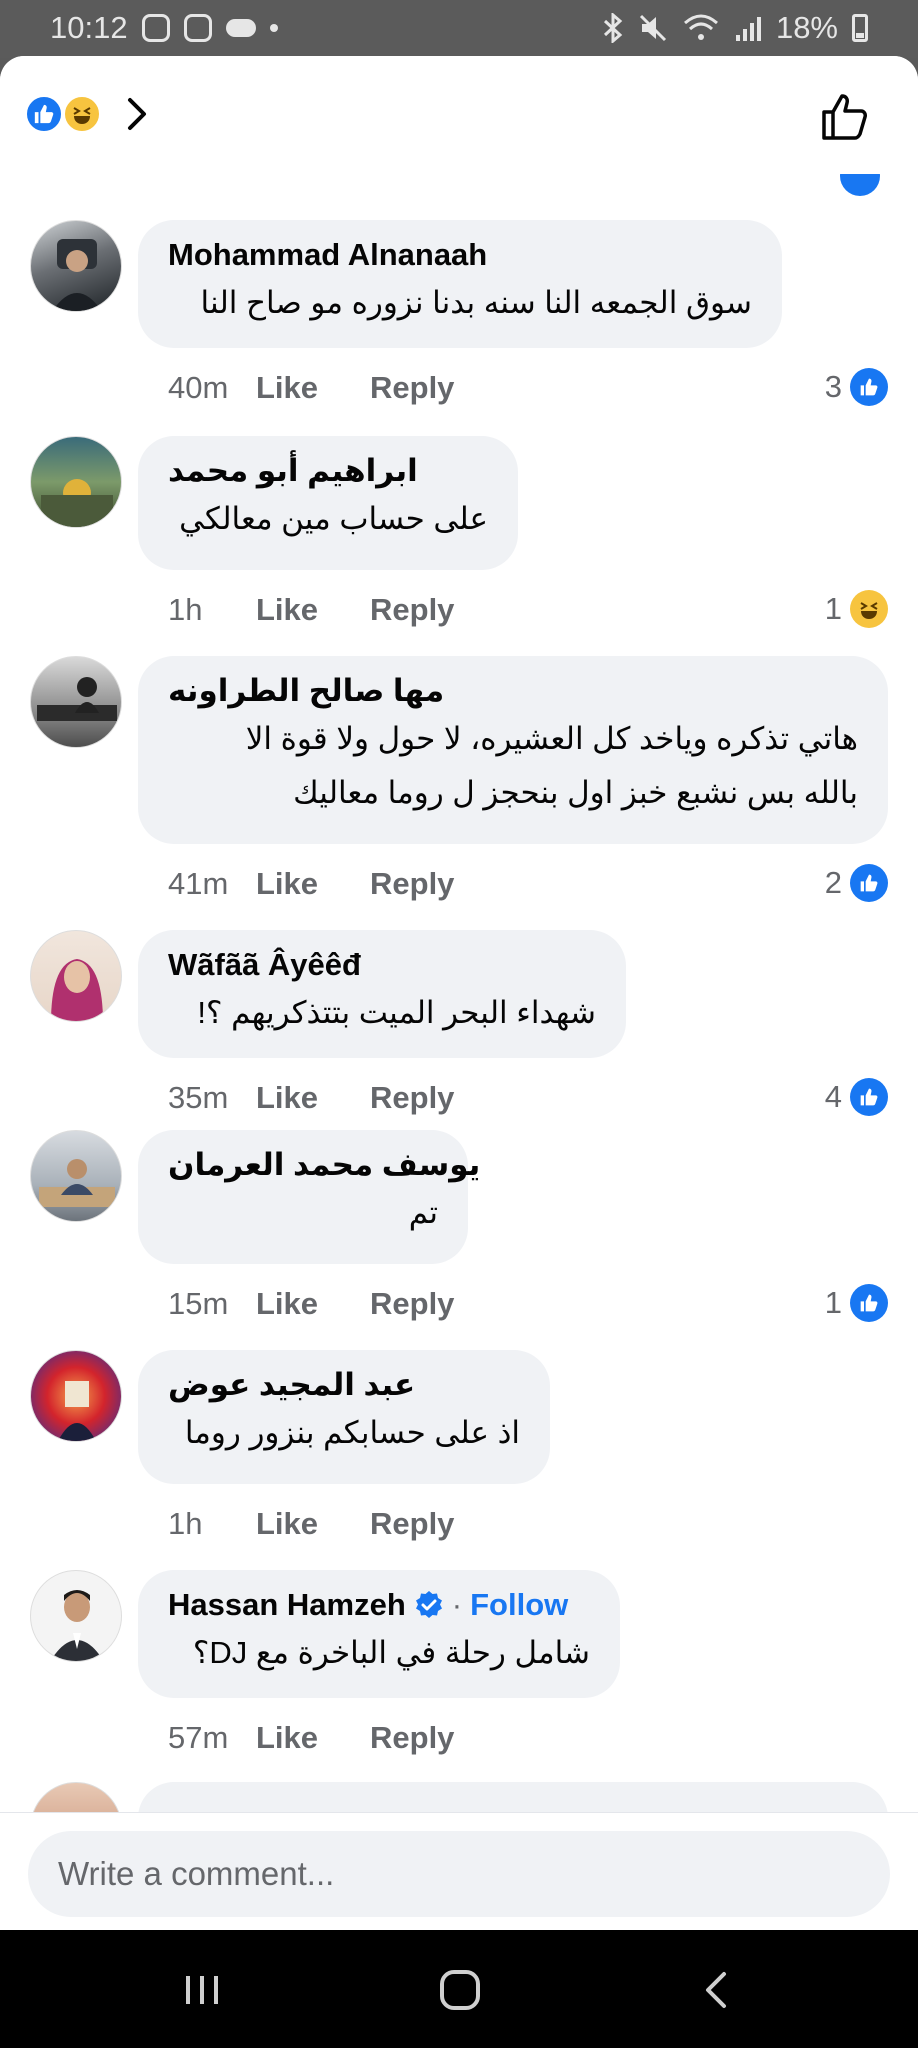  What do you see at coordinates (328, 471) in the screenshot?
I see `commenter-name: ابراهيم أبو محمد` at bounding box center [328, 471].